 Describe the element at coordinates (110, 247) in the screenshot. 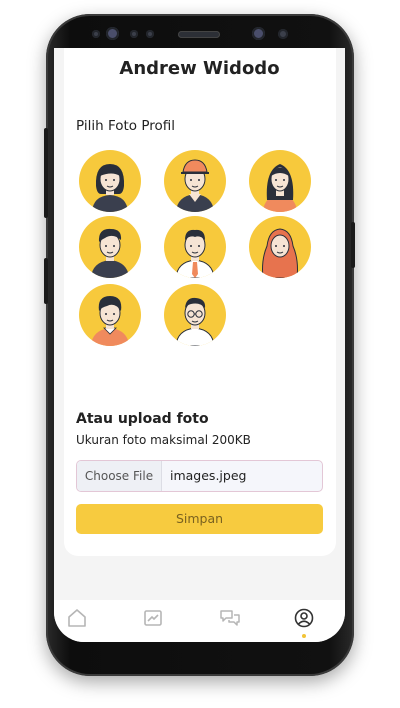

I see `avatar-man-dark-hair-icon` at that location.